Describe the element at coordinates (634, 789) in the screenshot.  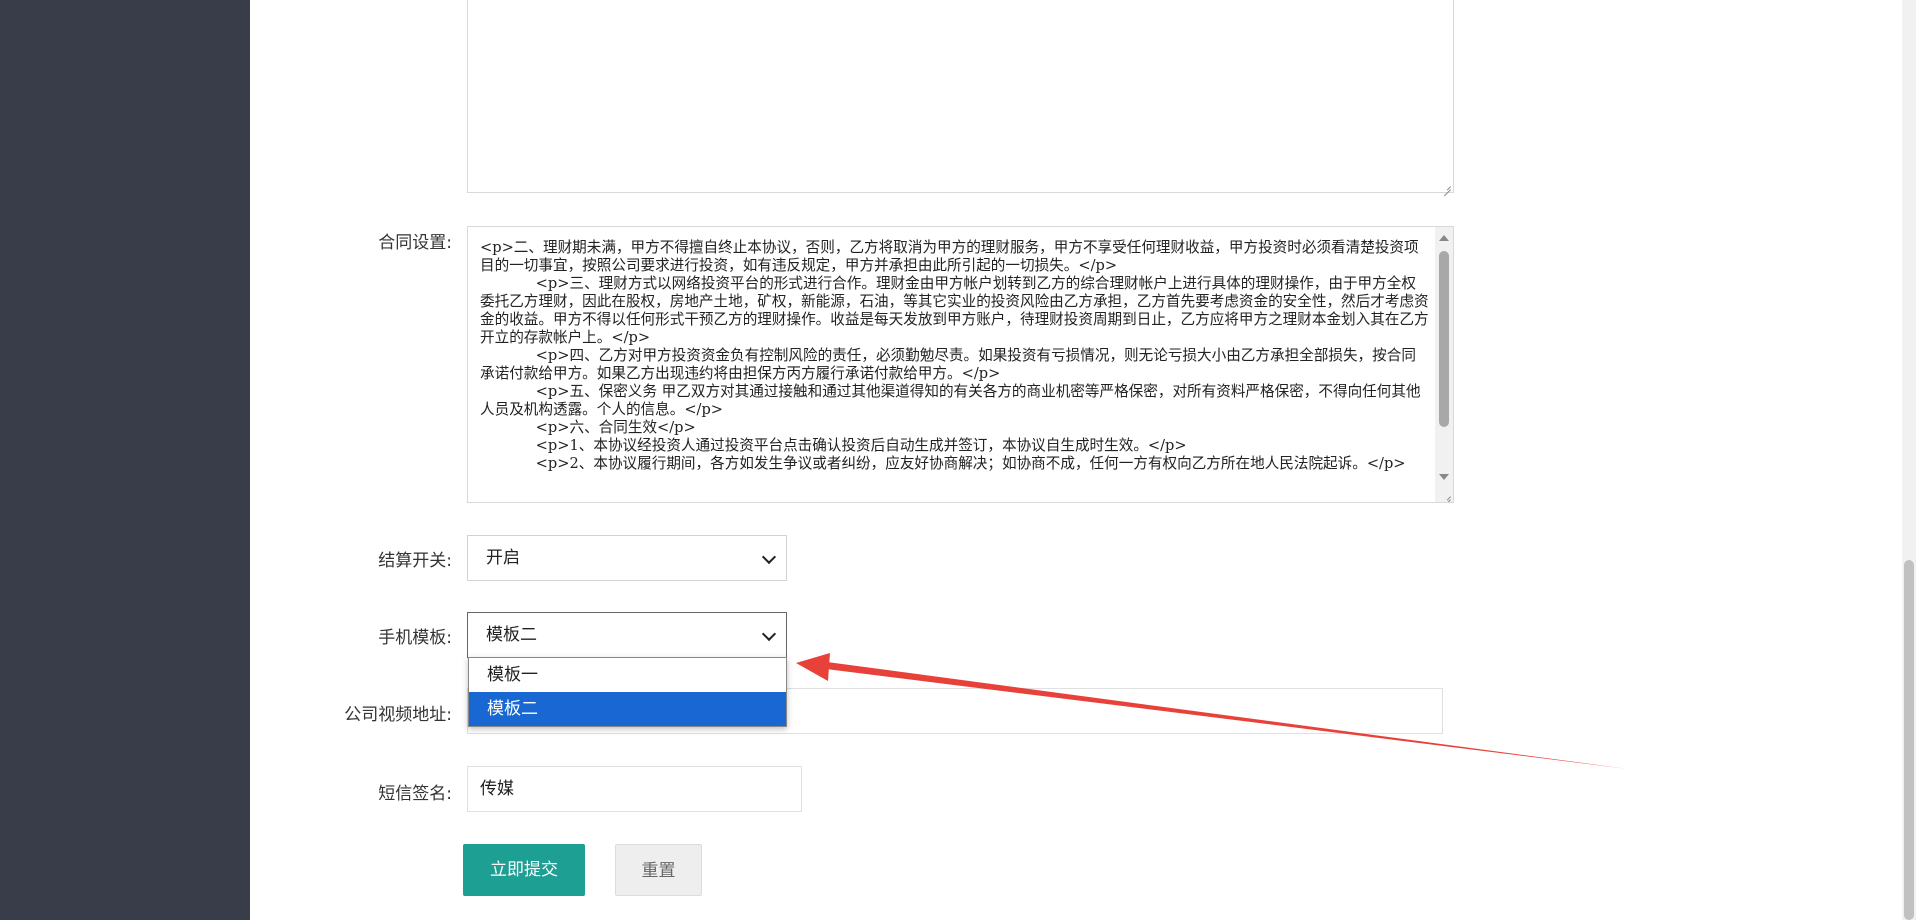
I see `sms-signature-input: 传媒` at that location.